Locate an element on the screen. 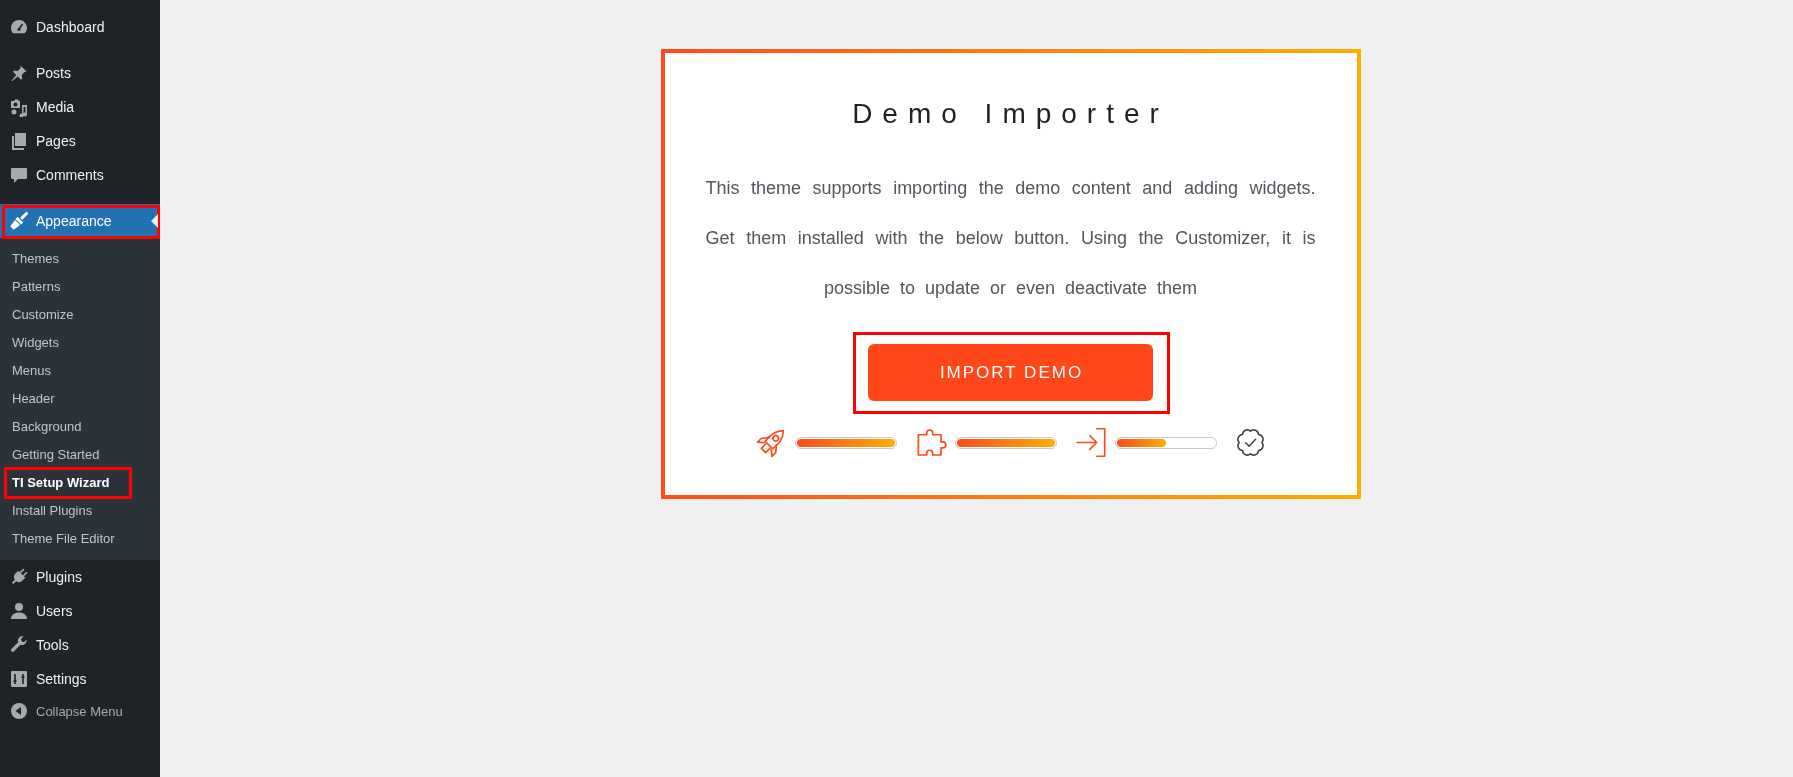  collapse-menu-button: Collapse Menu is located at coordinates (80, 711).